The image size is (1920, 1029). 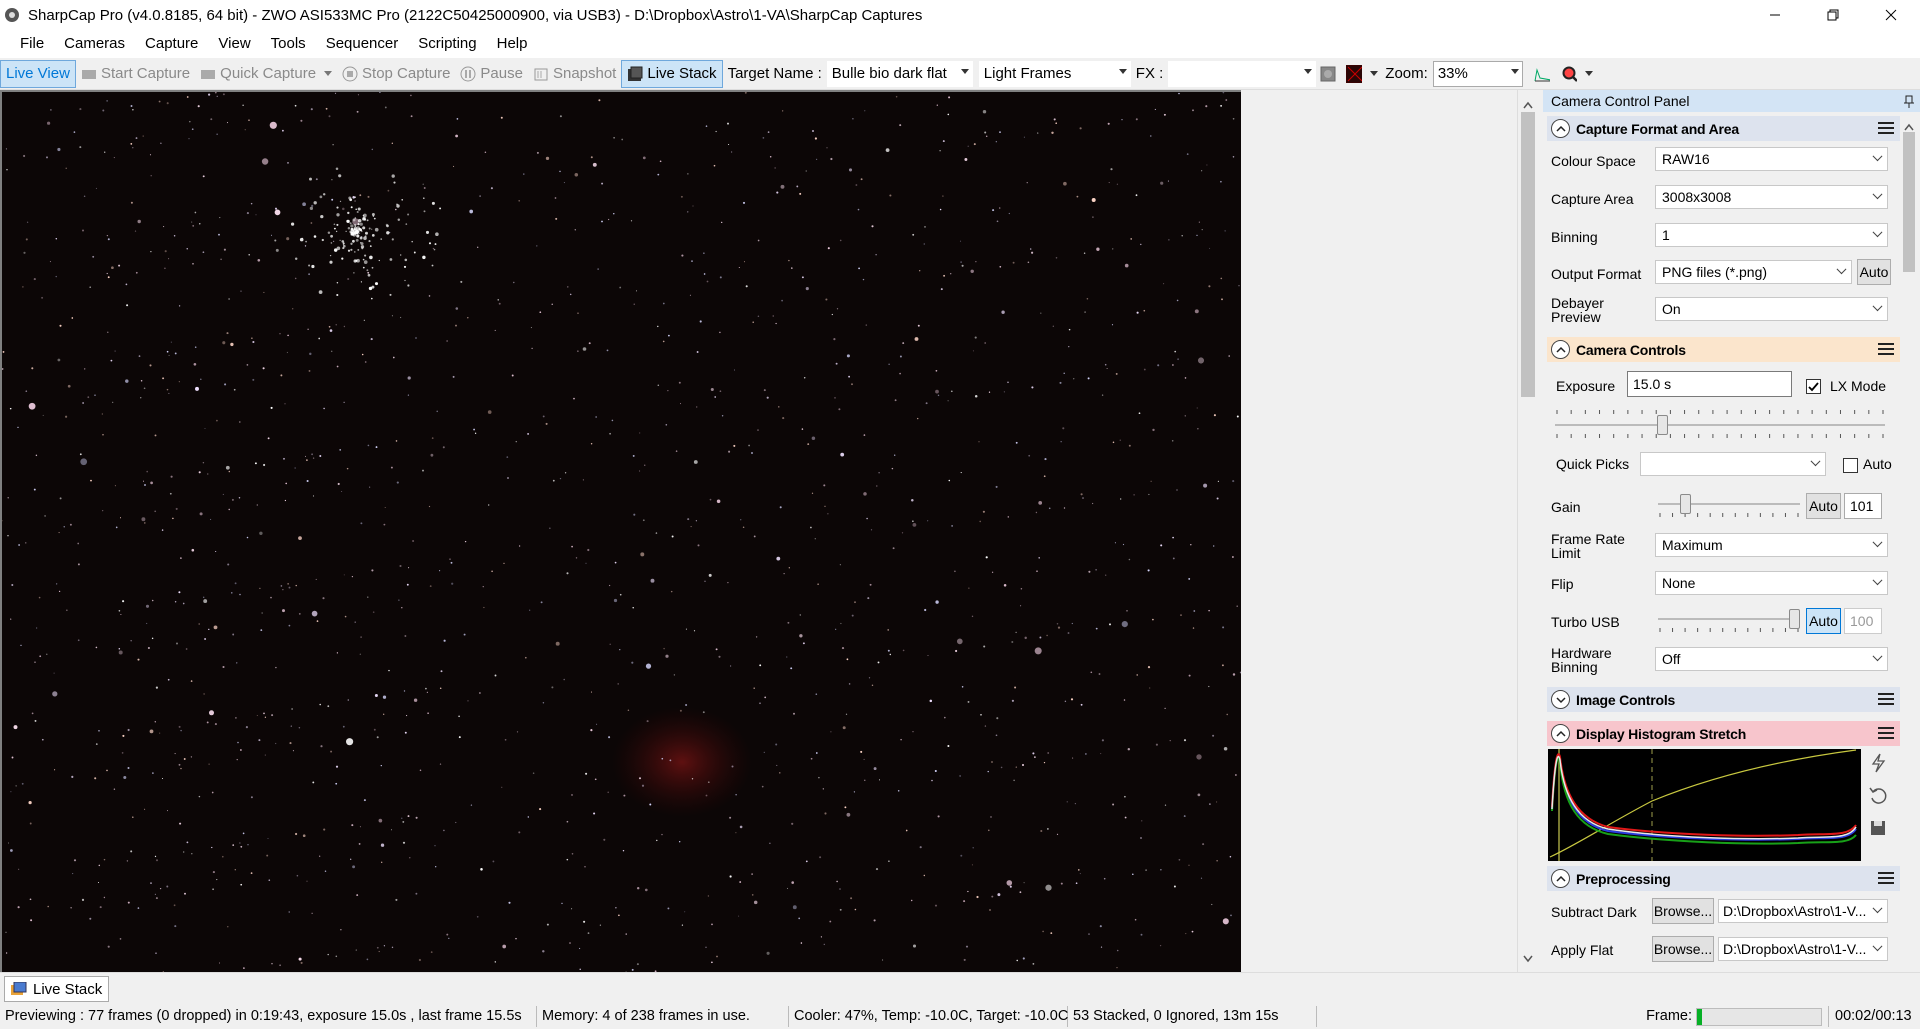 What do you see at coordinates (1723, 878) in the screenshot?
I see `preprocessing-header: Preprocessing` at bounding box center [1723, 878].